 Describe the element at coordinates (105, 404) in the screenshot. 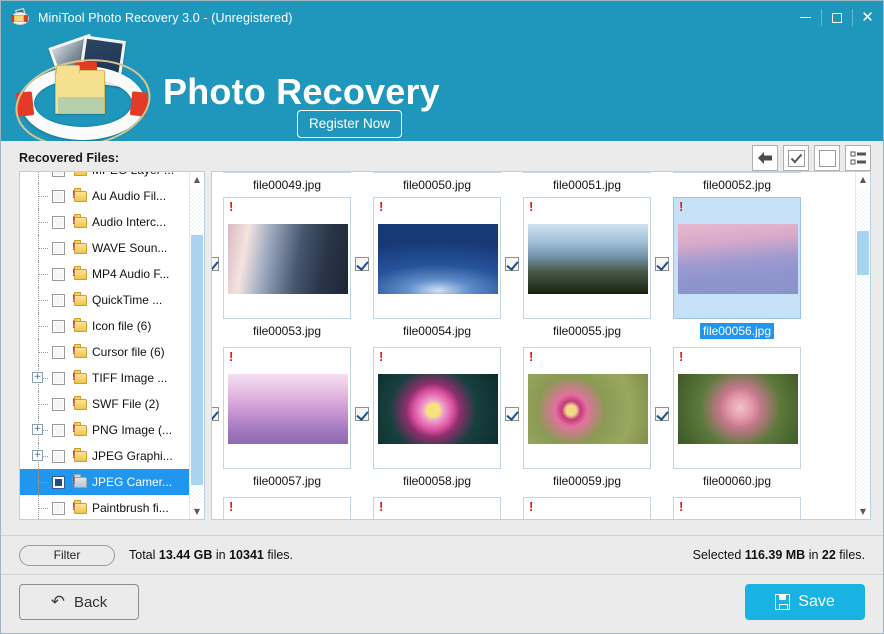

I see `tree-item: ! SWF File (2)` at that location.